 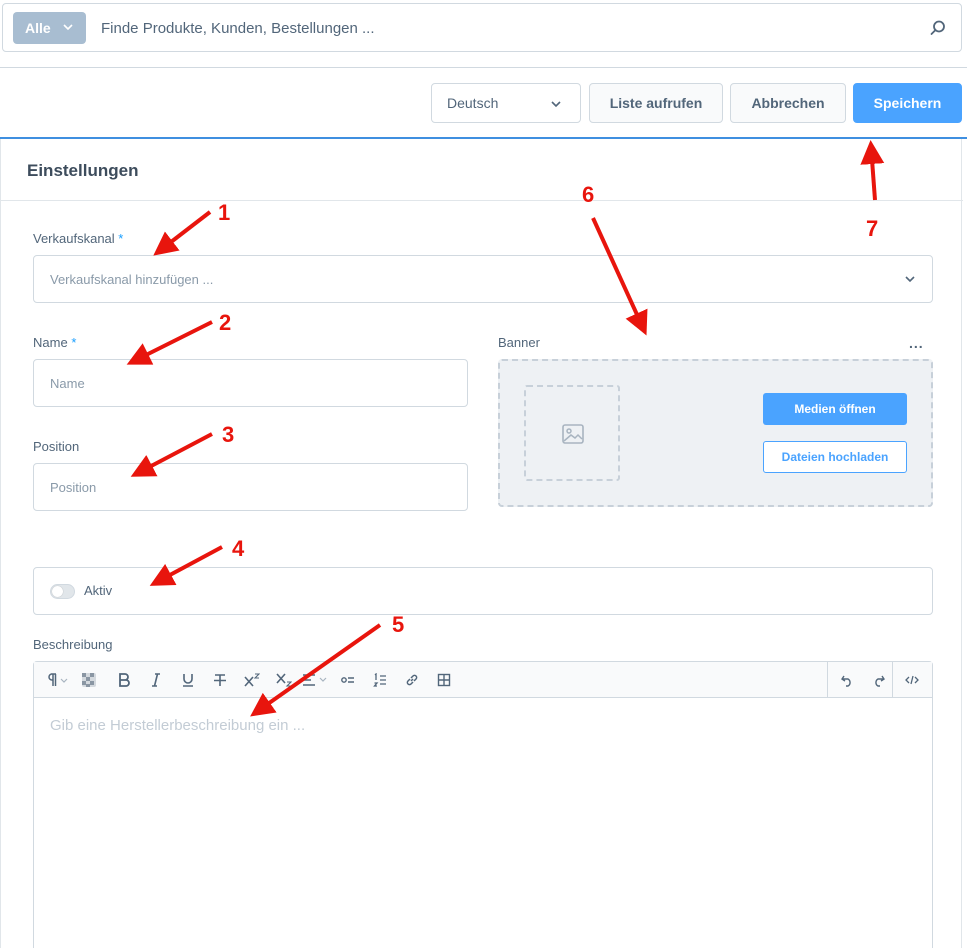 I want to click on subscript-icon, so click(x=284, y=680).